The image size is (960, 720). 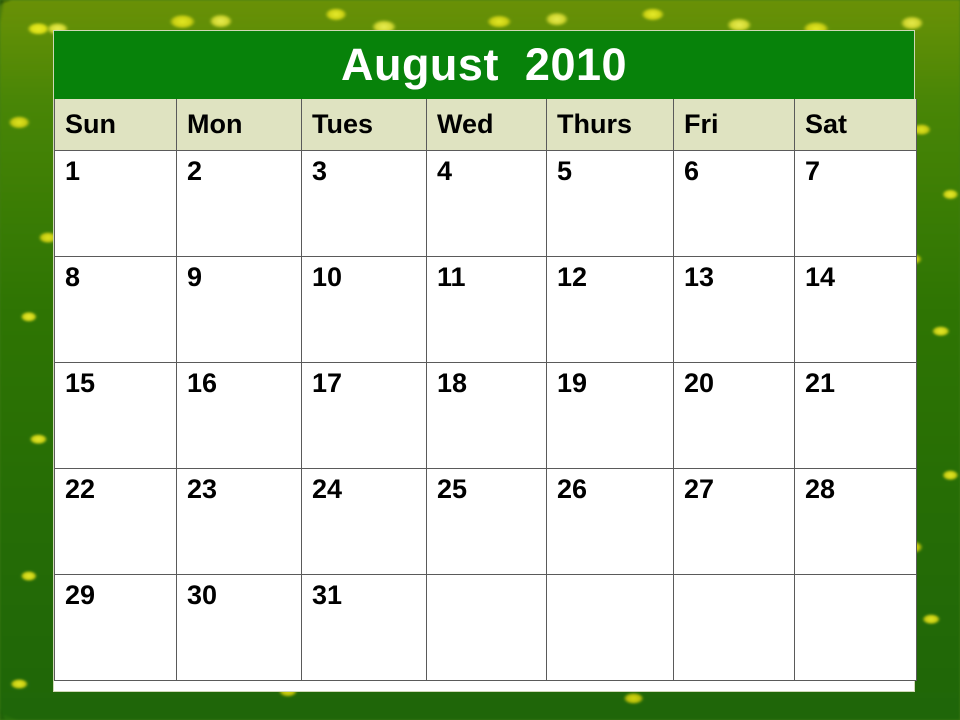 I want to click on week-row: 8 9 10 11 12 13 14, so click(x=485, y=309).